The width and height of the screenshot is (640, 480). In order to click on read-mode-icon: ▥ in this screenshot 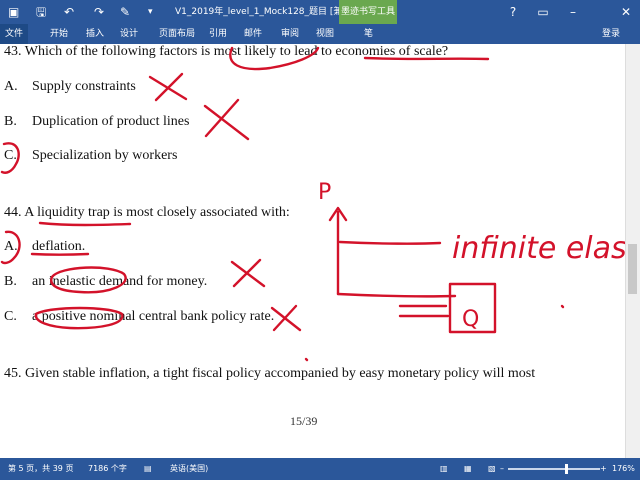, I will do `click(444, 469)`.